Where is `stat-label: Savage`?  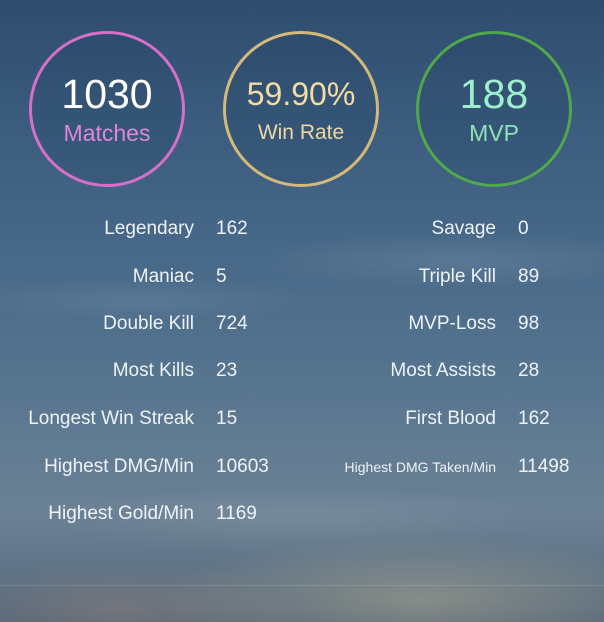 stat-label: Savage is located at coordinates (463, 228).